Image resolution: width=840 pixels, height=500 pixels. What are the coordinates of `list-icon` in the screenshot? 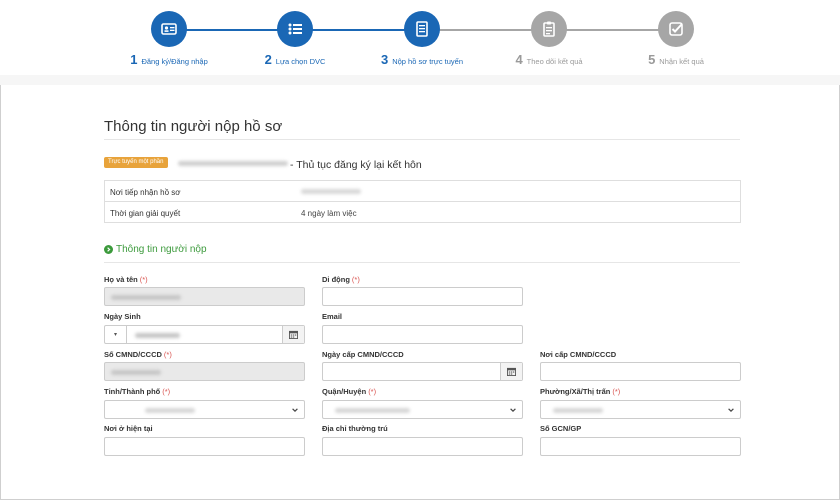 It's located at (295, 29).